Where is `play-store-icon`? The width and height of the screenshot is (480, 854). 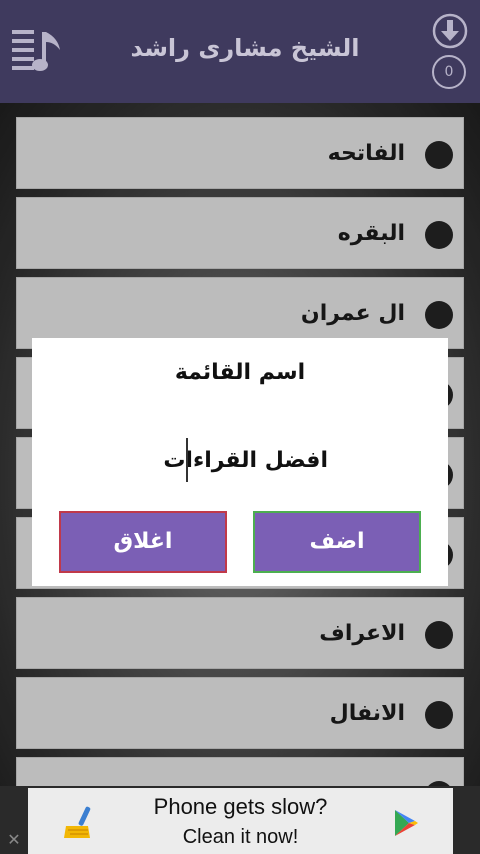 play-store-icon is located at coordinates (406, 823).